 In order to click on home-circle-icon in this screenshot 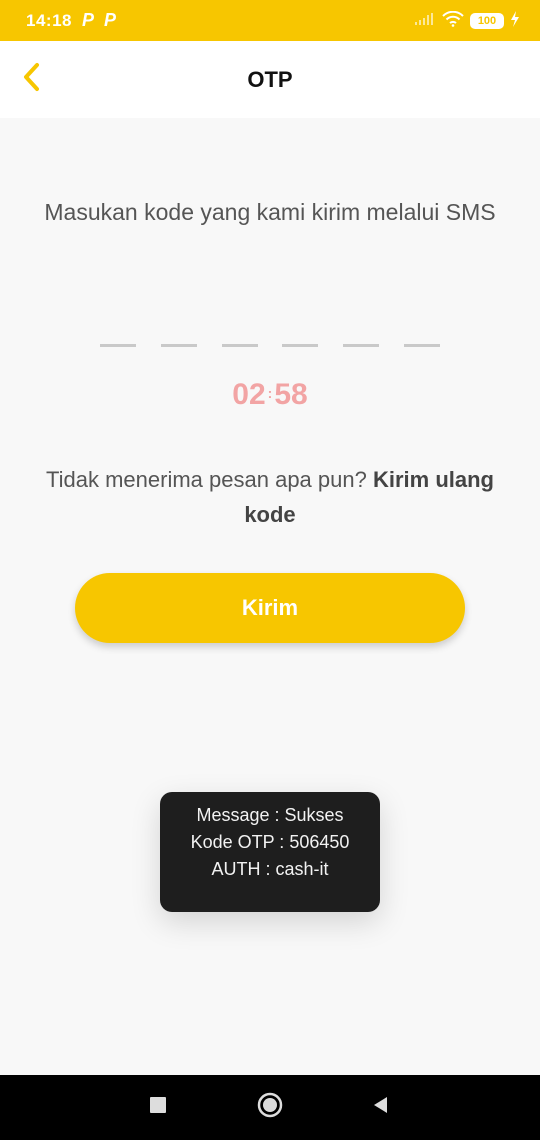, I will do `click(270, 1107)`.